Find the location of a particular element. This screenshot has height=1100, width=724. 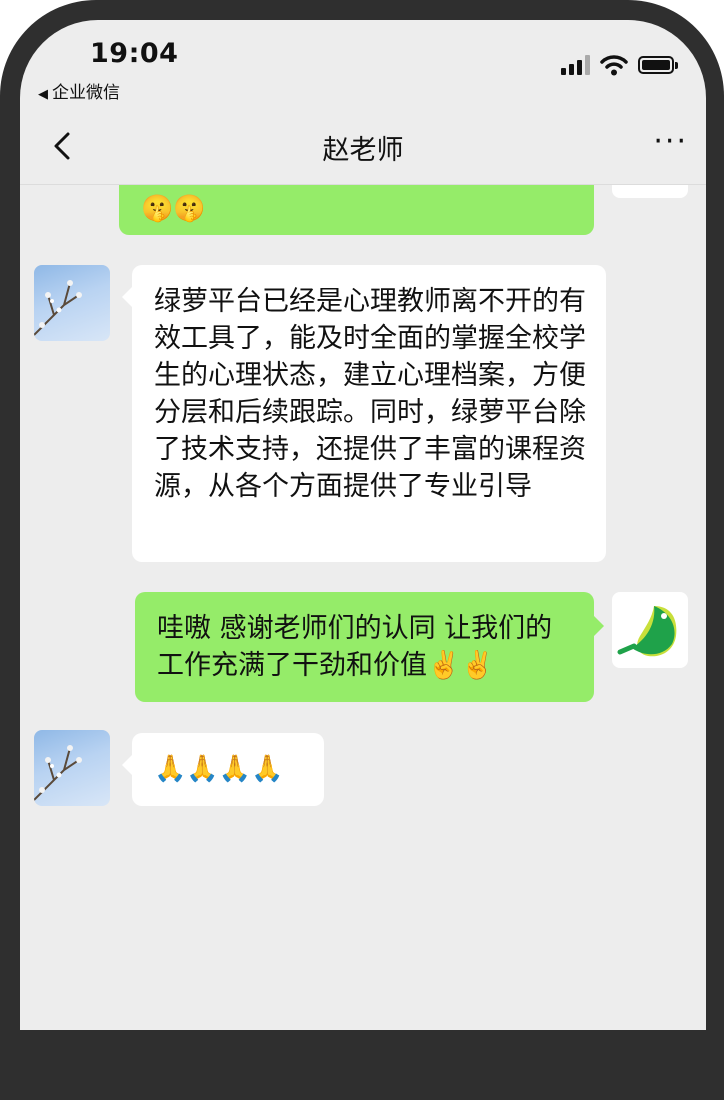

chat-header: 赵老师 ··· is located at coordinates (363, 146).